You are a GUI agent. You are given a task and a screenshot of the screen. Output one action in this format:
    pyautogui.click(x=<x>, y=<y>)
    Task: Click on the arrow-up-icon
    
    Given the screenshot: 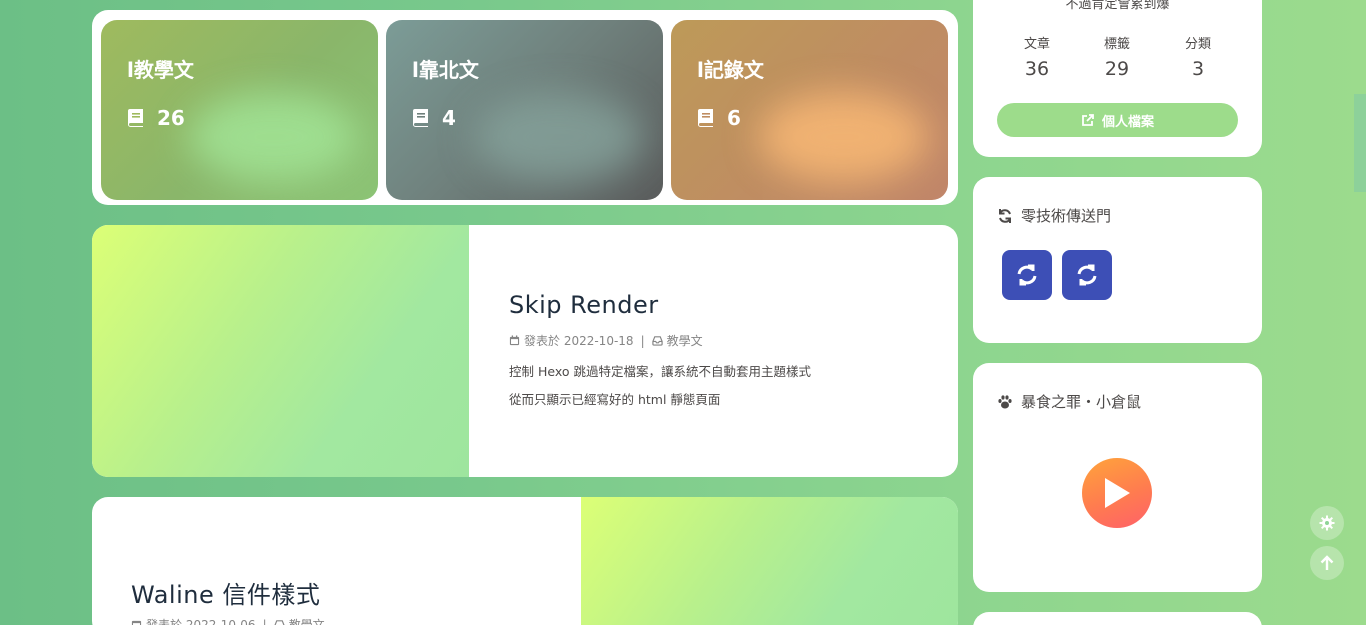 What is the action you would take?
    pyautogui.click(x=1327, y=562)
    